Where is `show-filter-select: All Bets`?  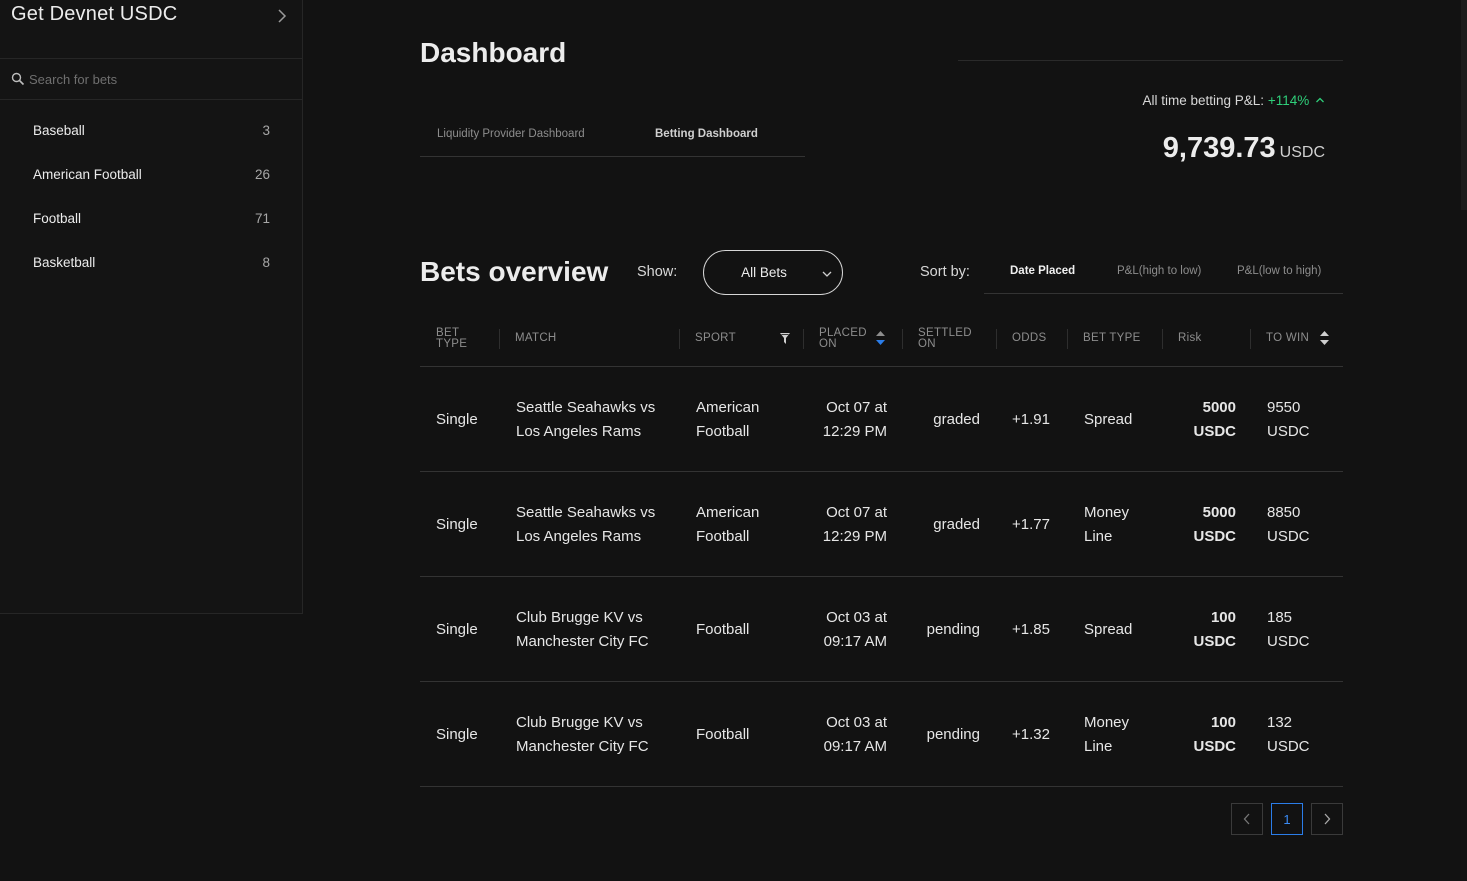 show-filter-select: All Bets is located at coordinates (773, 272).